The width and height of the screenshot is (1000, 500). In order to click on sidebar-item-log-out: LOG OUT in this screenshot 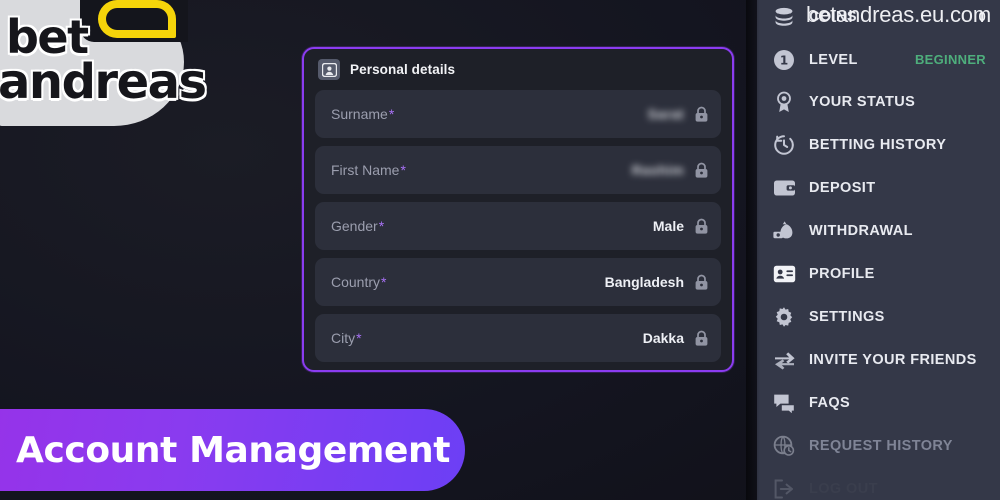, I will do `click(878, 483)`.